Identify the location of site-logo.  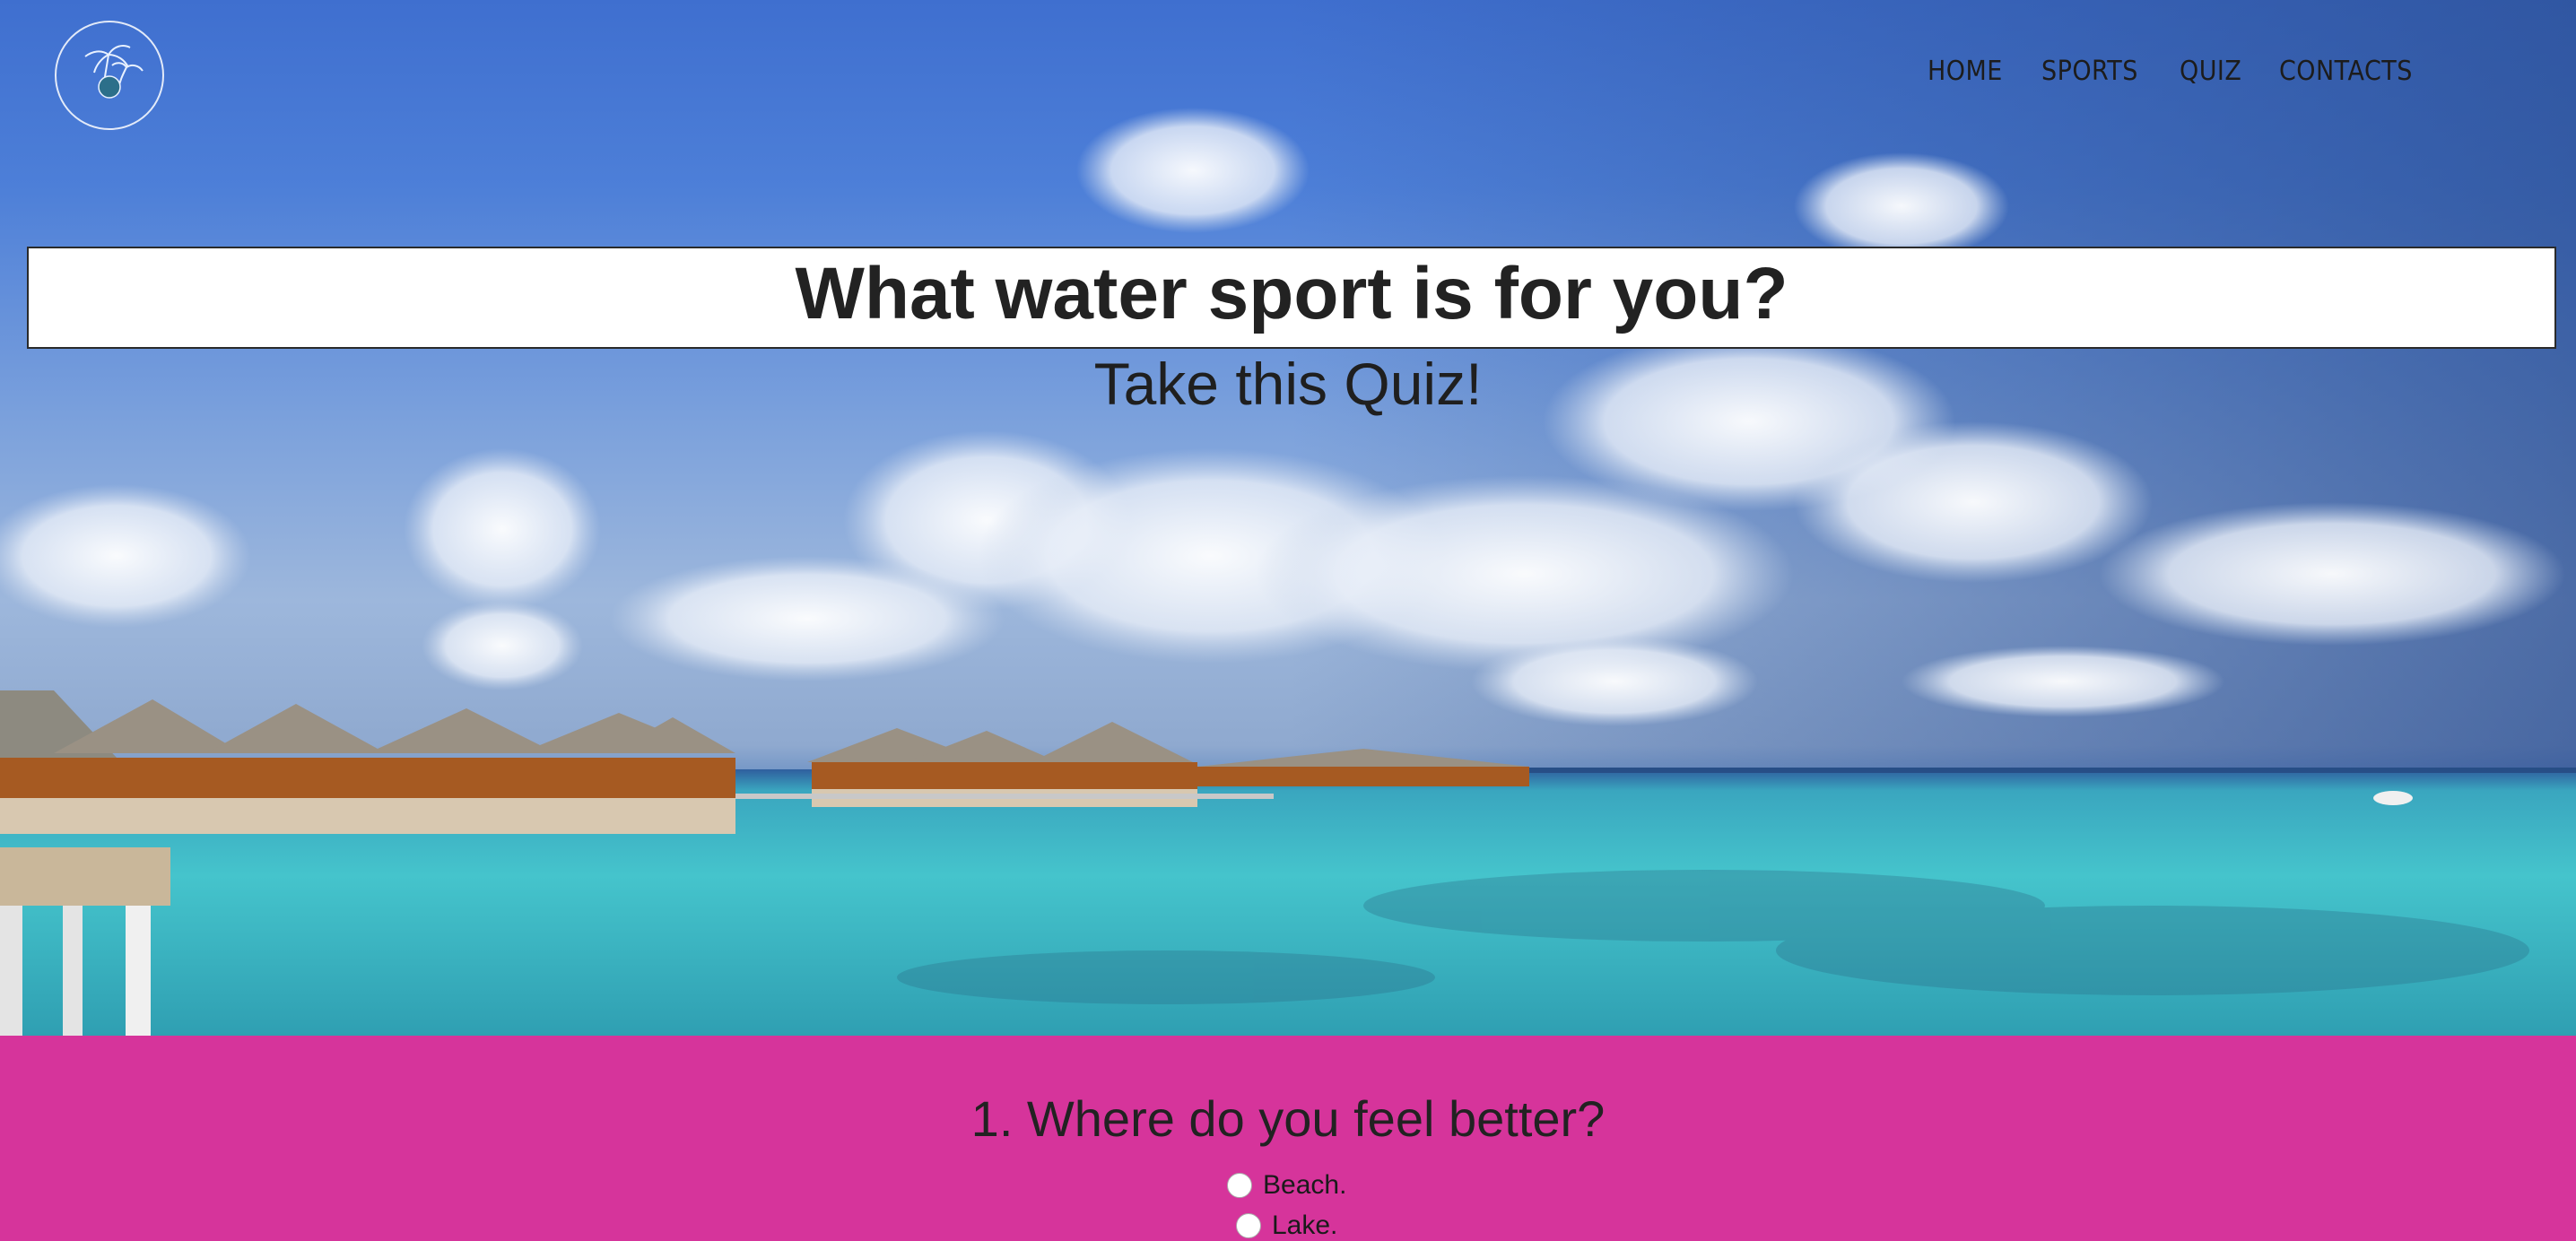
(109, 75).